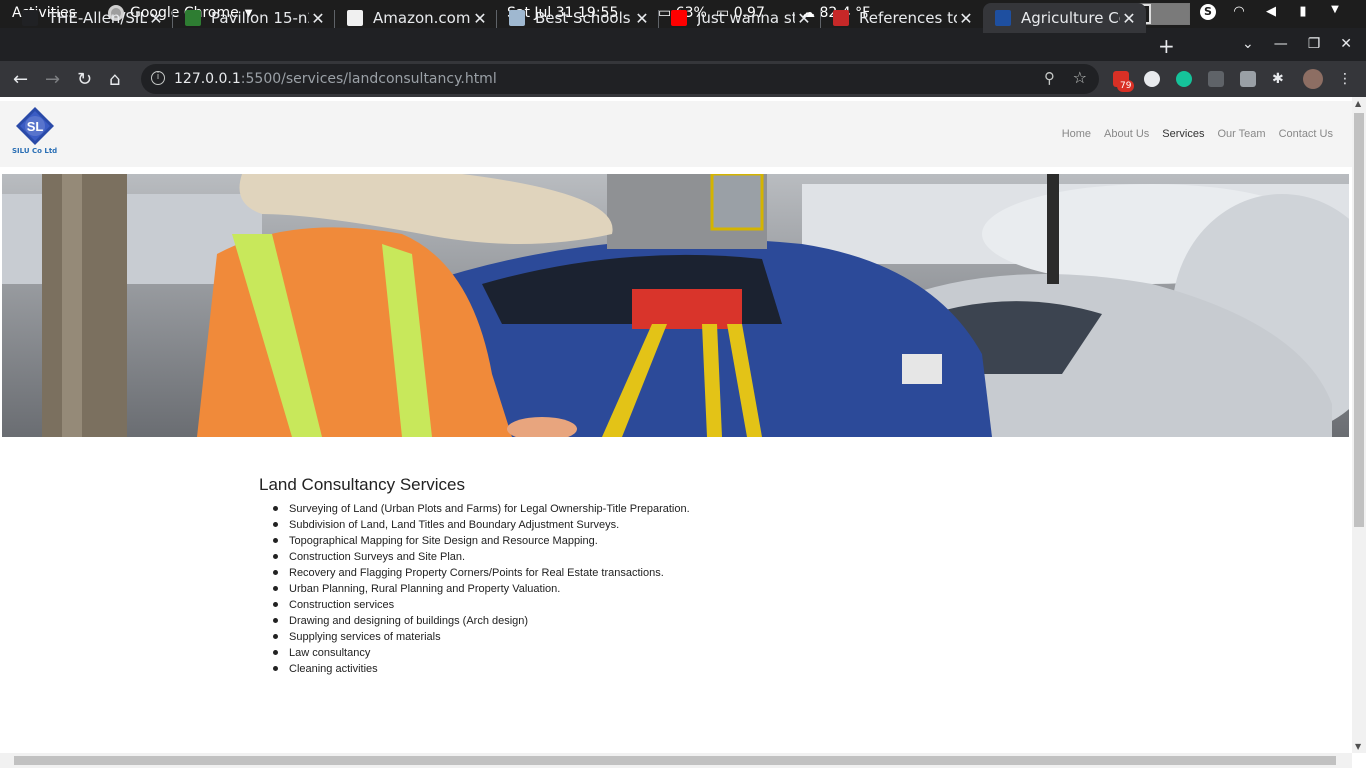 The image size is (1366, 768). What do you see at coordinates (1049, 78) in the screenshot?
I see `zoom-icon: ⚲` at bounding box center [1049, 78].